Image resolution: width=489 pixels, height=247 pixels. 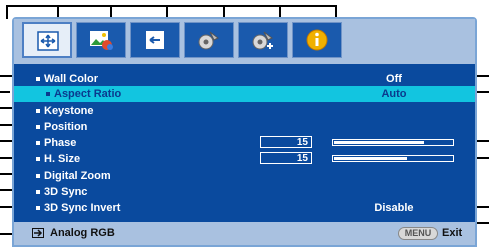 I want to click on system-setup-basic-icon, so click(x=208, y=40).